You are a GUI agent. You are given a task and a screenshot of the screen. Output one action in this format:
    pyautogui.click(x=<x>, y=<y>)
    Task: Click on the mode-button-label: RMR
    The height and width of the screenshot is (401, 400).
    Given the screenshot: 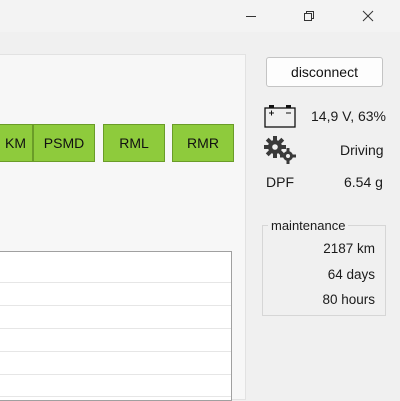 What is the action you would take?
    pyautogui.click(x=203, y=143)
    